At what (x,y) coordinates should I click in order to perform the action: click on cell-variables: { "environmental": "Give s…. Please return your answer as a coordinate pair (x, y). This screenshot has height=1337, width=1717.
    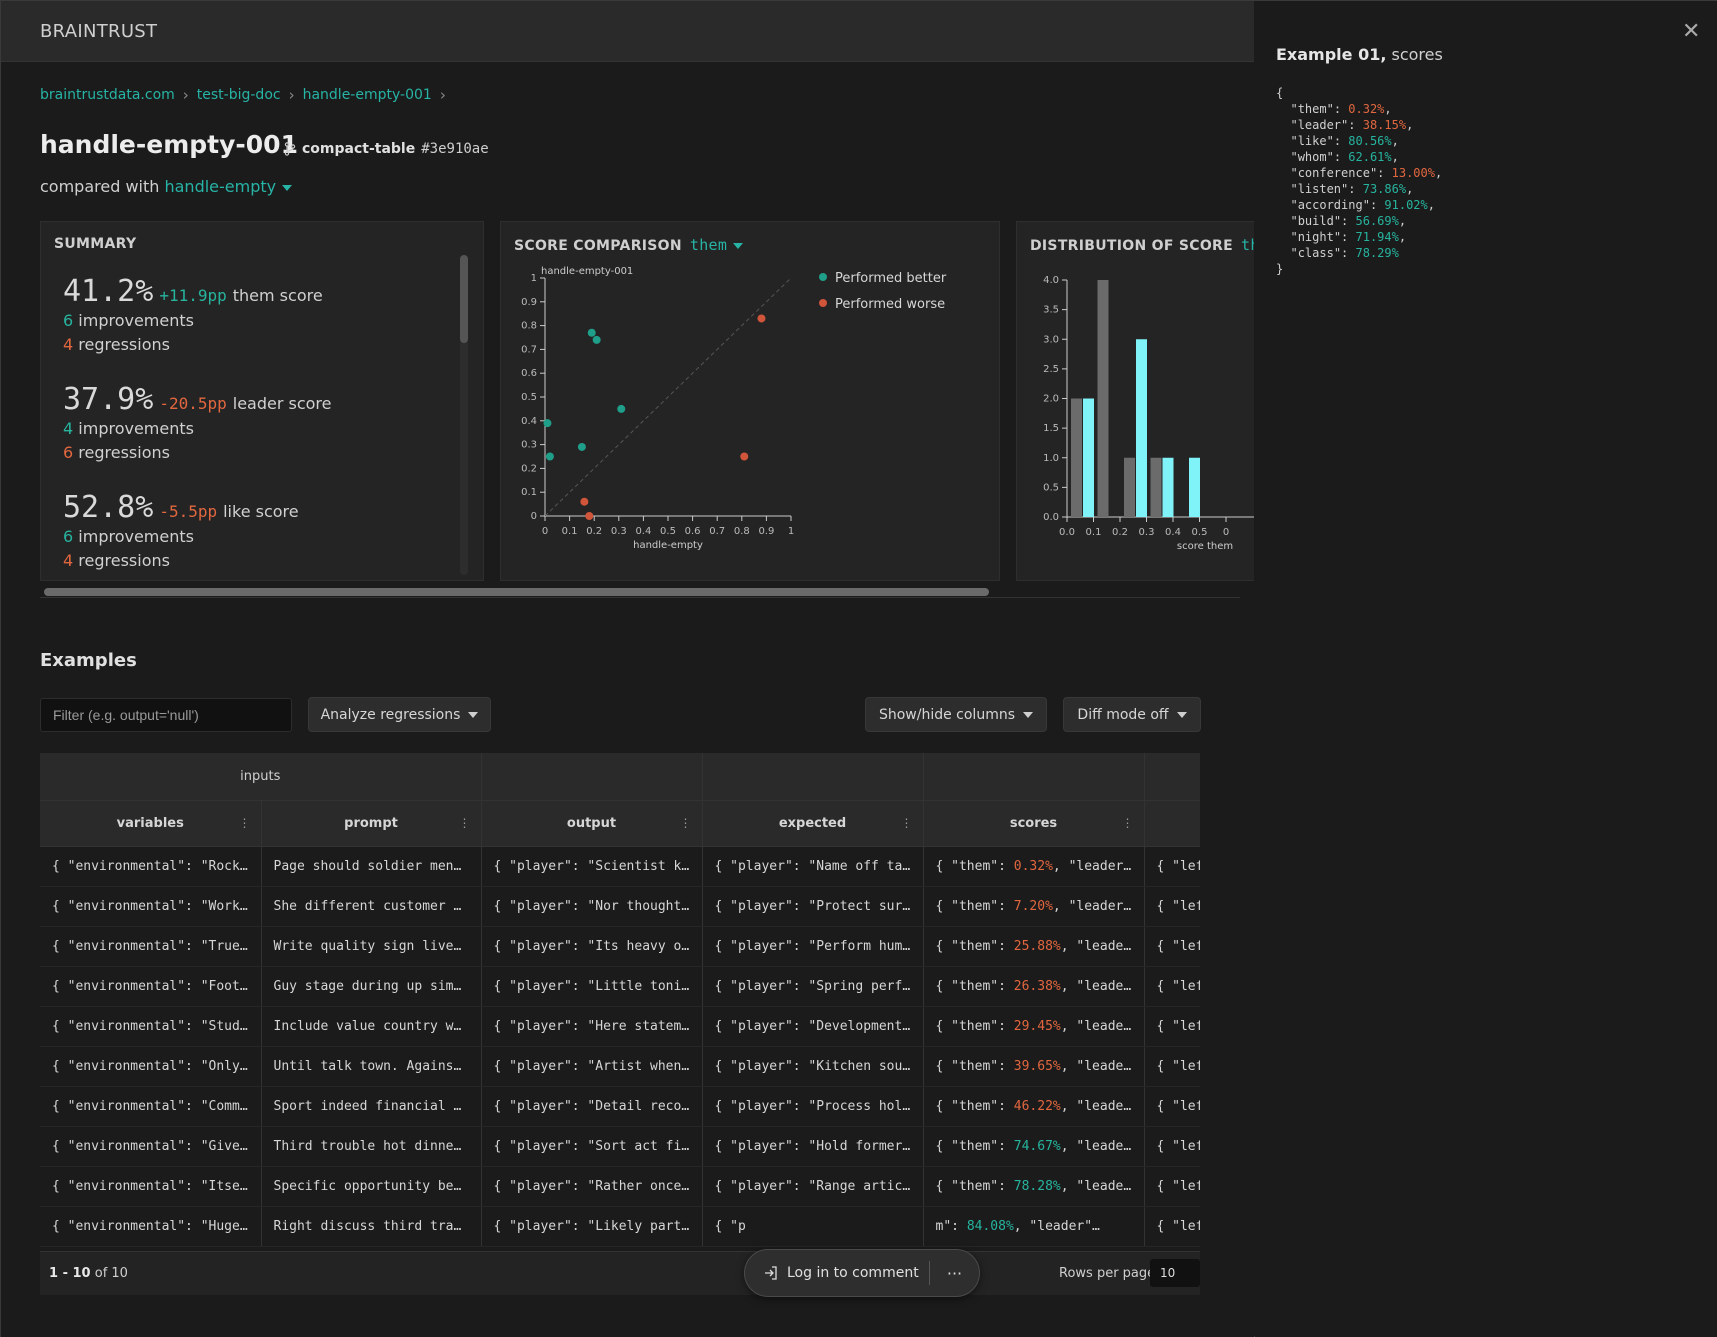
    Looking at the image, I should click on (151, 1146).